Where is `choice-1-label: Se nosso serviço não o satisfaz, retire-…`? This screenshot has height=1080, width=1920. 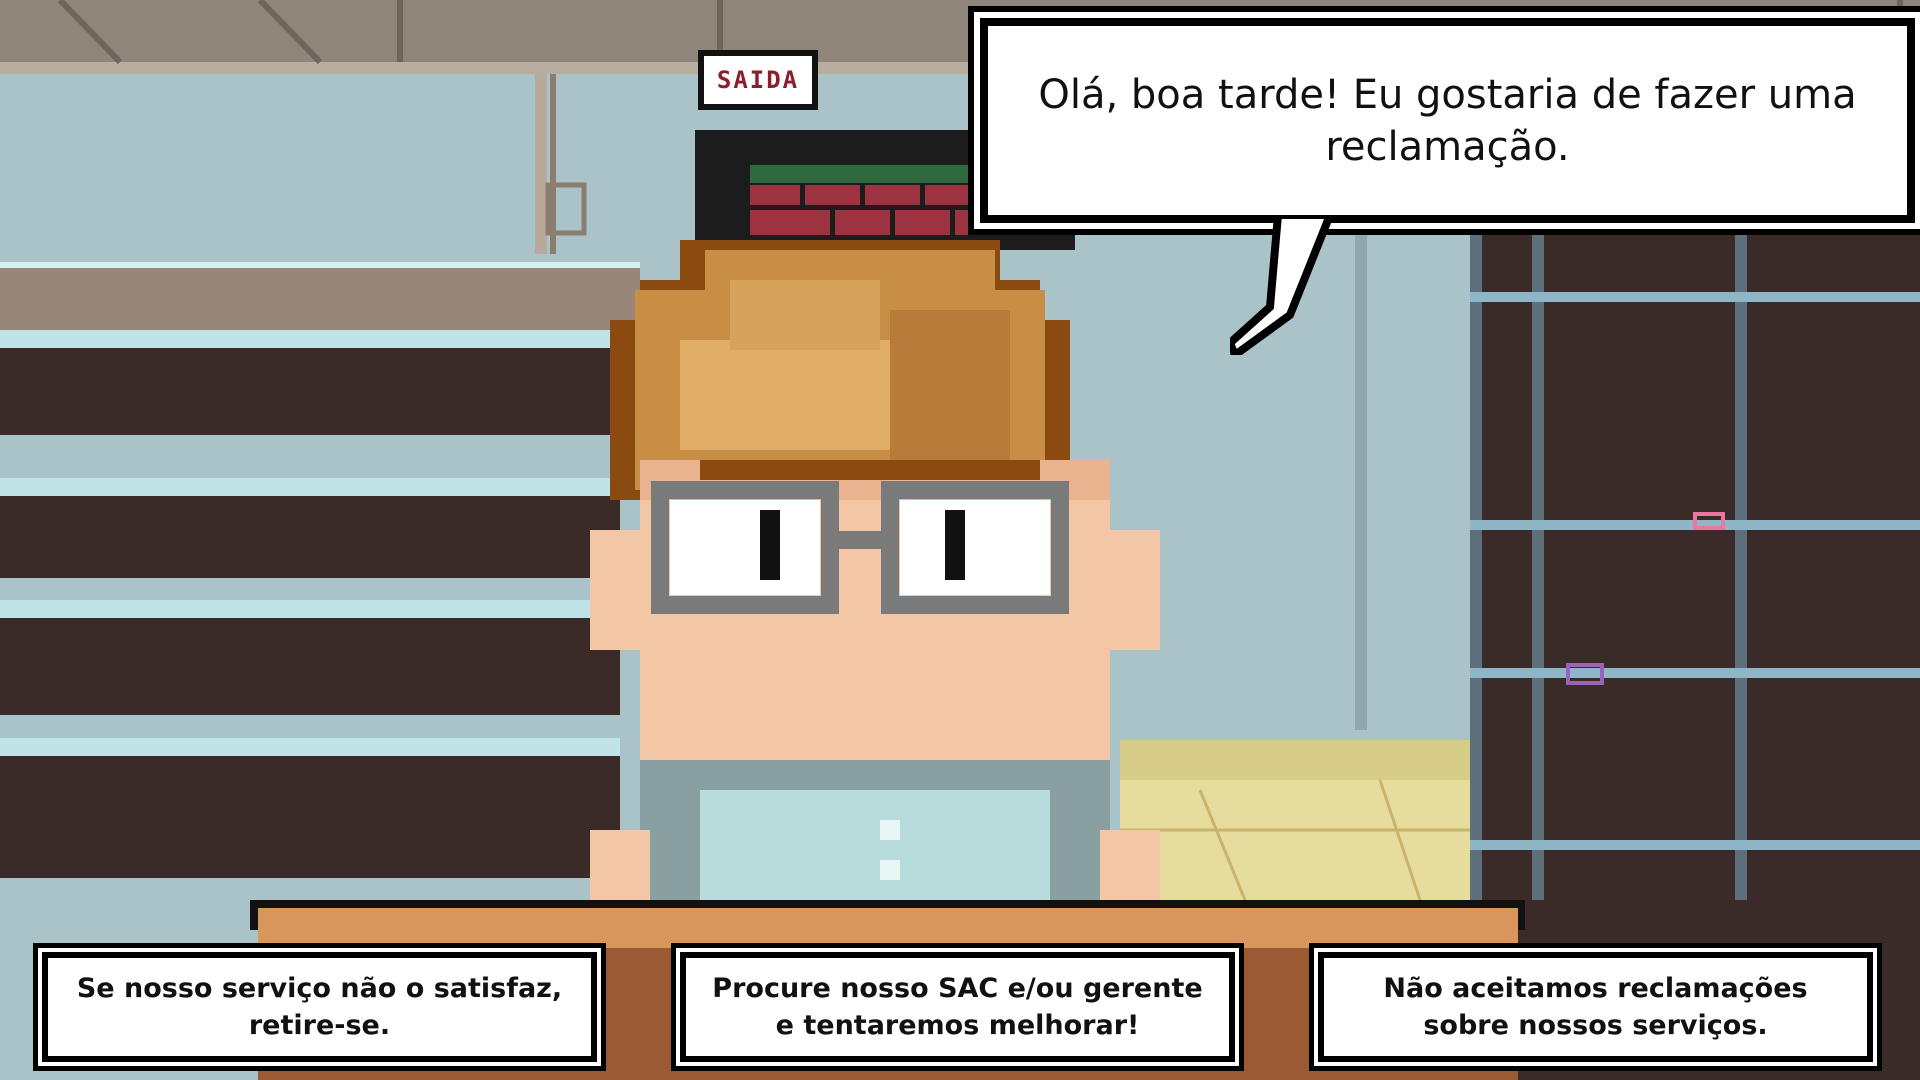 choice-1-label: Se nosso serviço não o satisfaz, retire-… is located at coordinates (319, 1007).